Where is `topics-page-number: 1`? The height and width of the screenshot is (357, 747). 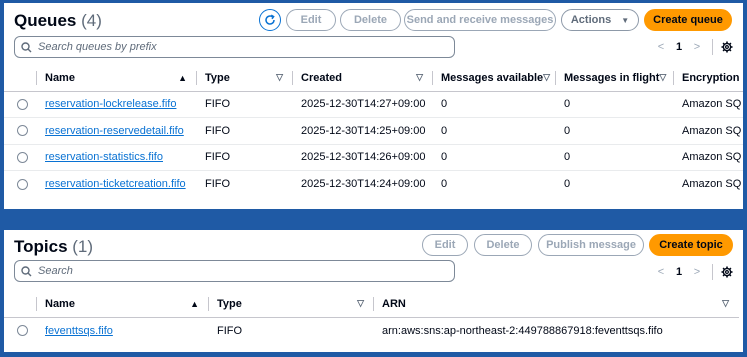 topics-page-number: 1 is located at coordinates (679, 272).